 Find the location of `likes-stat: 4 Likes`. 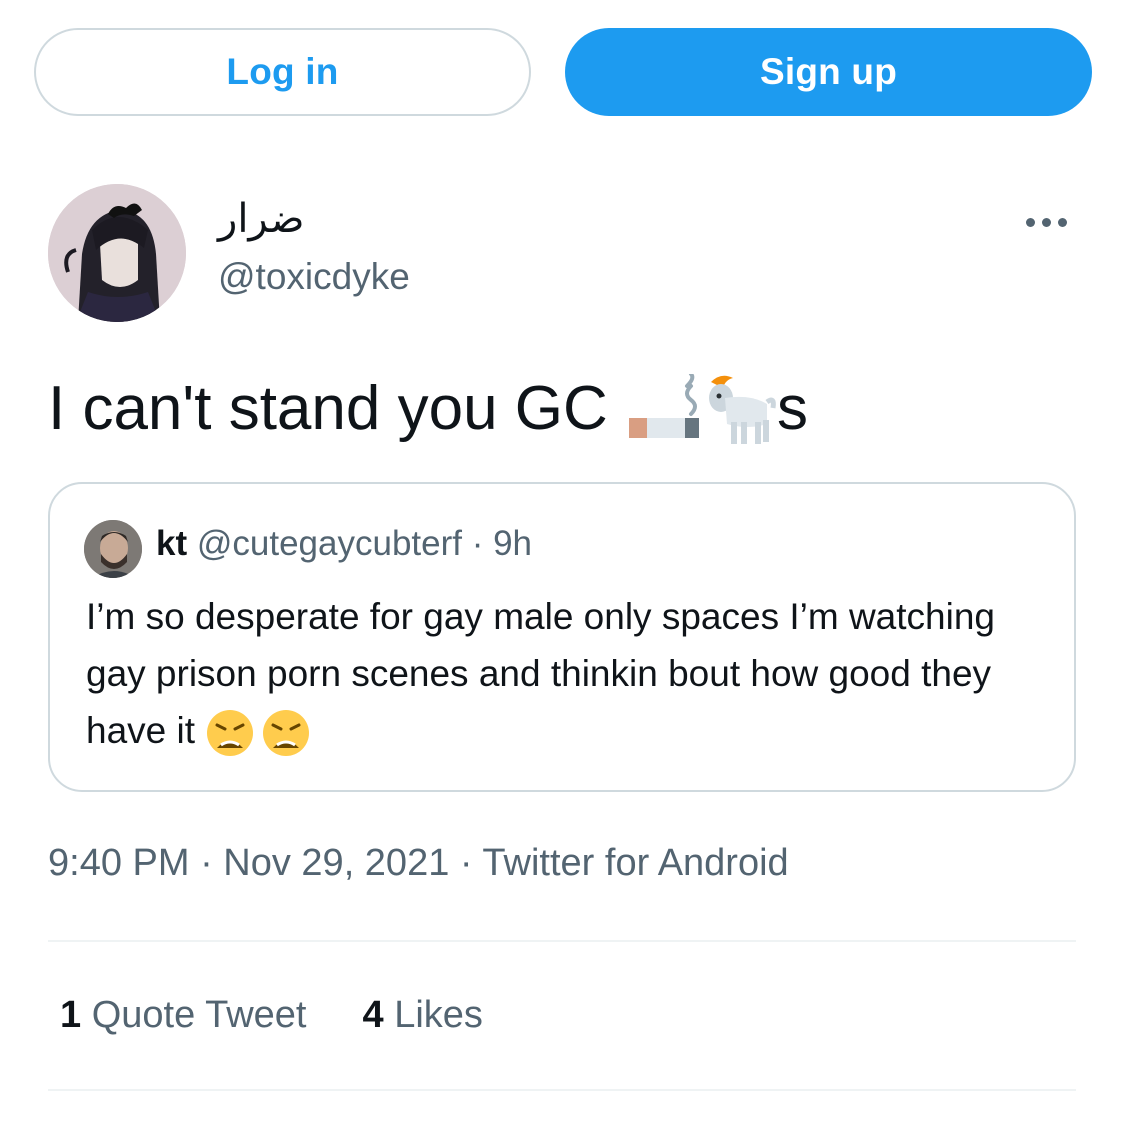

likes-stat: 4 Likes is located at coordinates (422, 1015).